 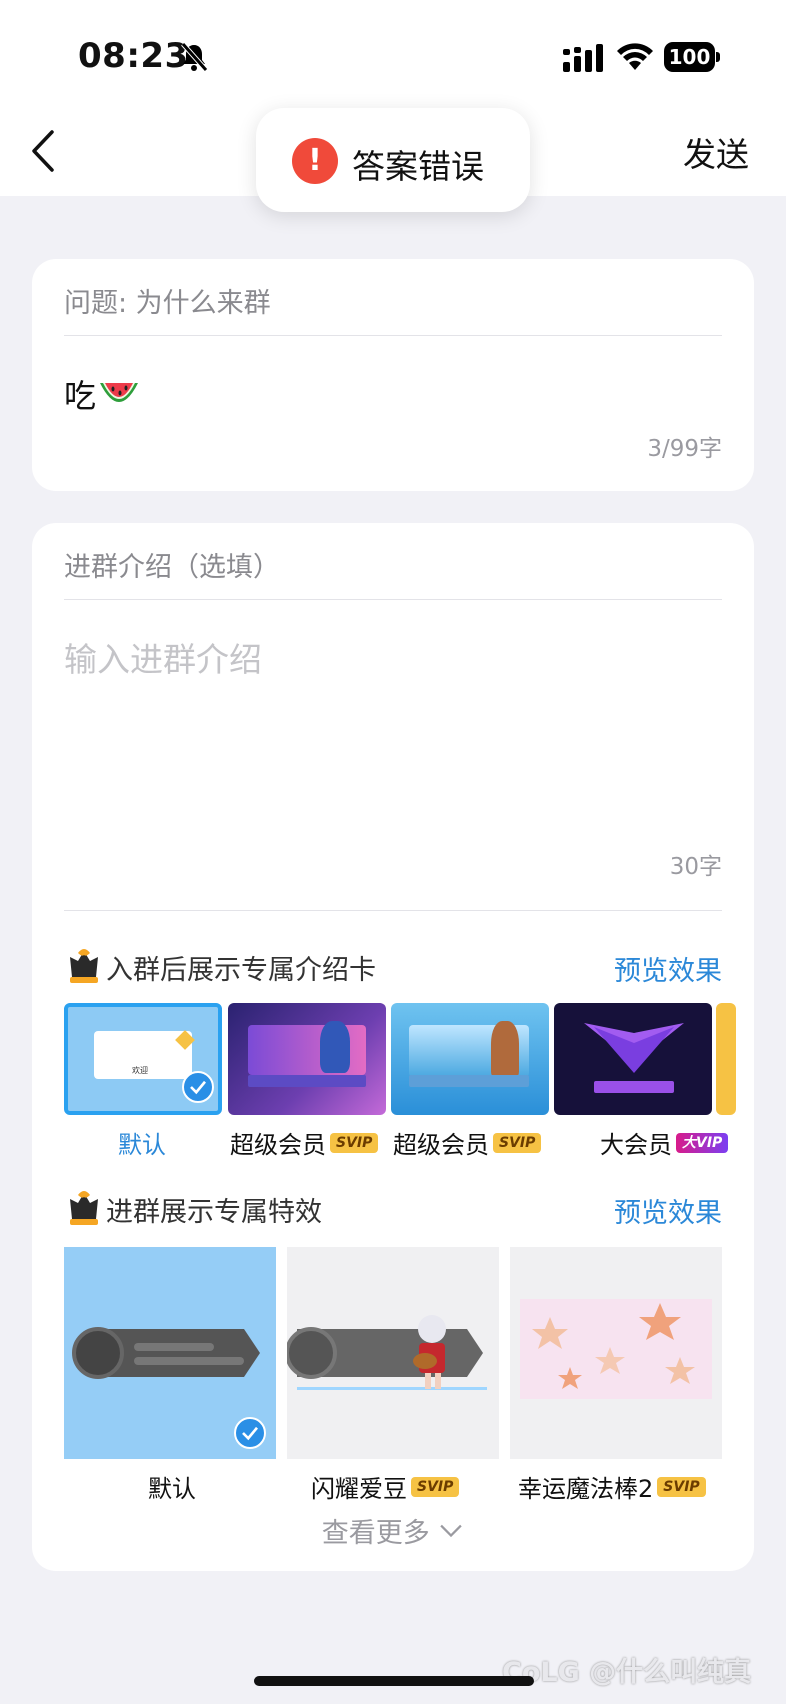 I want to click on card-option-label: 默认, so click(x=142, y=1145).